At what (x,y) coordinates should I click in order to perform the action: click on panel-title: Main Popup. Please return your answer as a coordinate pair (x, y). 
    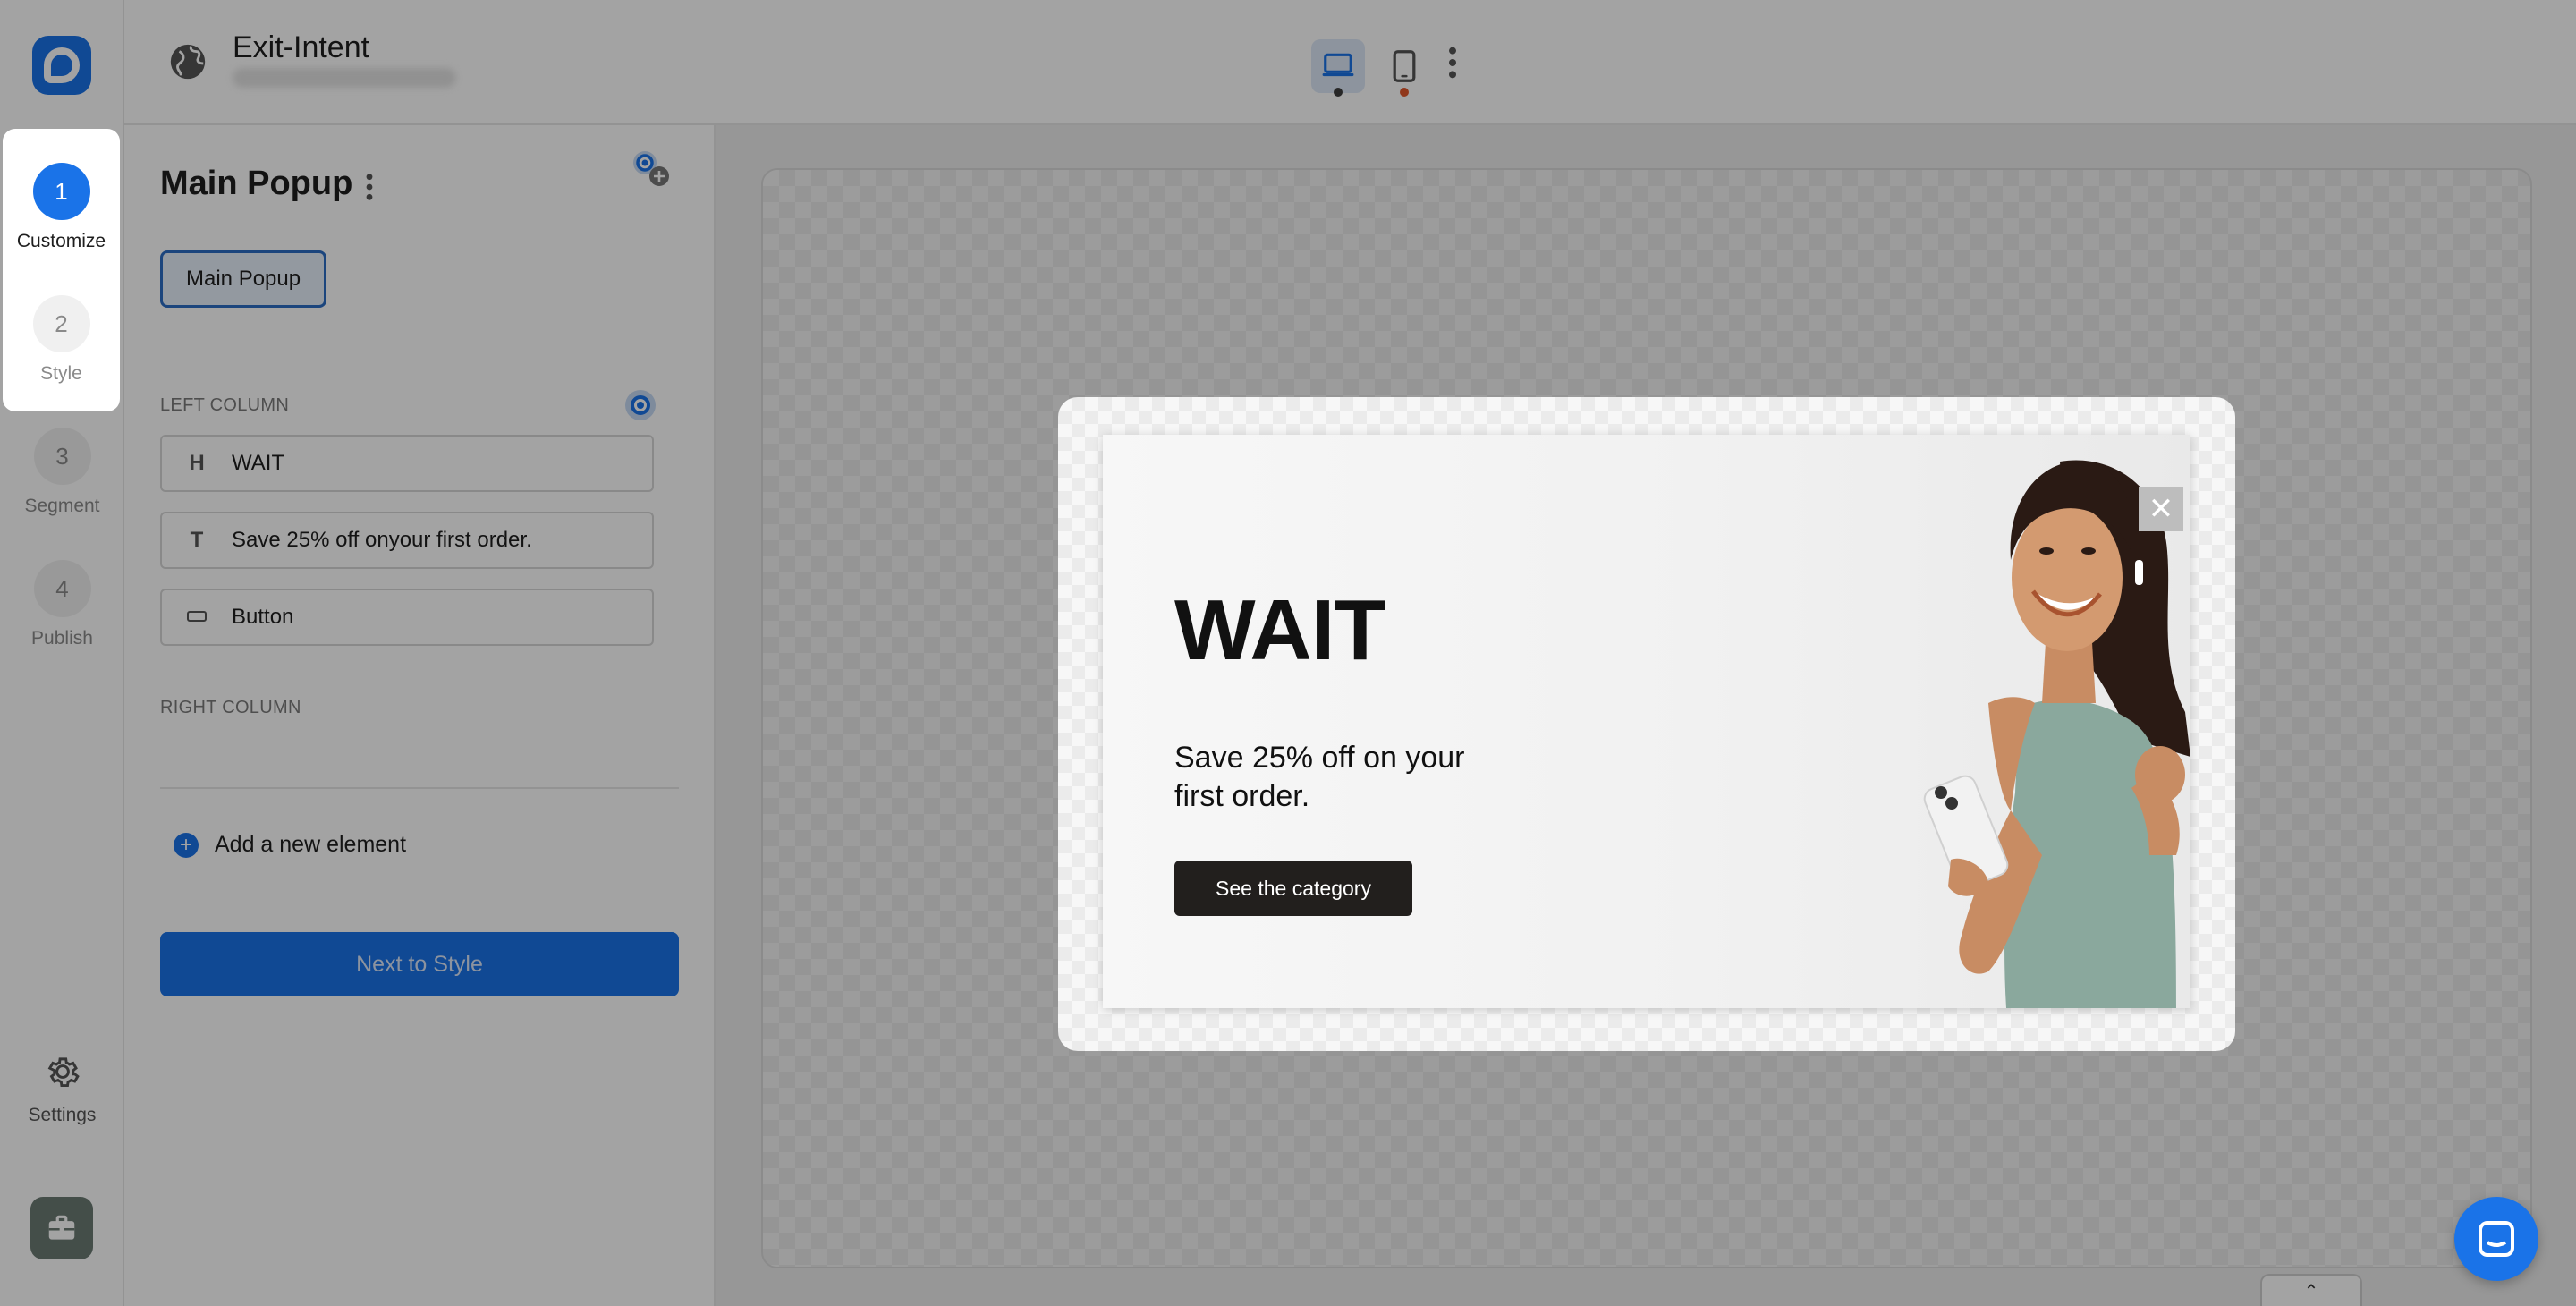
    Looking at the image, I should click on (256, 184).